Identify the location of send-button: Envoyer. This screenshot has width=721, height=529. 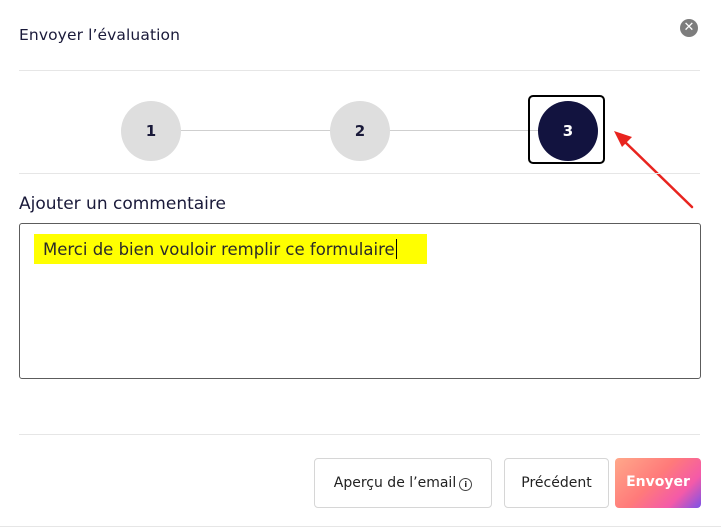
(658, 483).